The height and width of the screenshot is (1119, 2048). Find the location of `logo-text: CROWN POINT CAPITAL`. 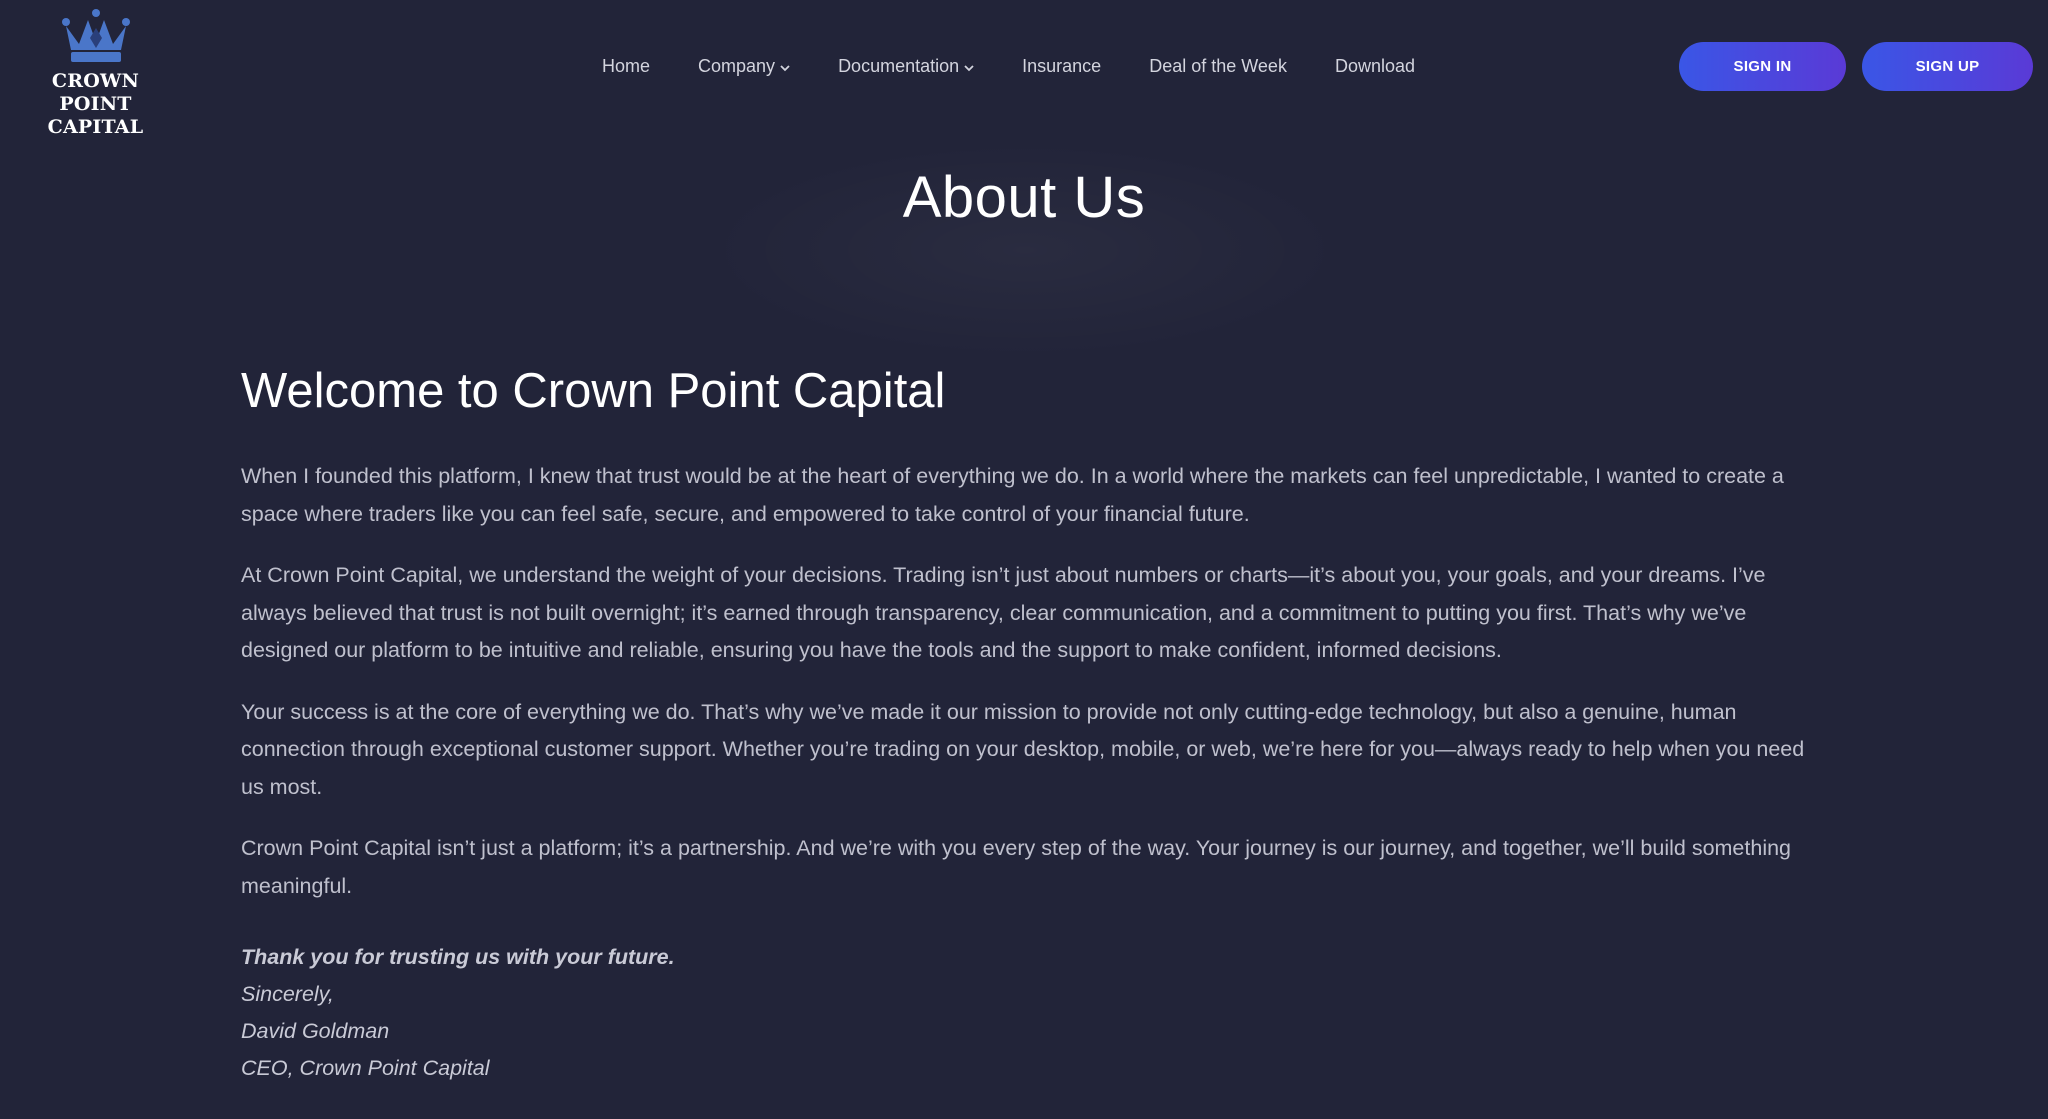

logo-text: CROWN POINT CAPITAL is located at coordinates (95, 104).